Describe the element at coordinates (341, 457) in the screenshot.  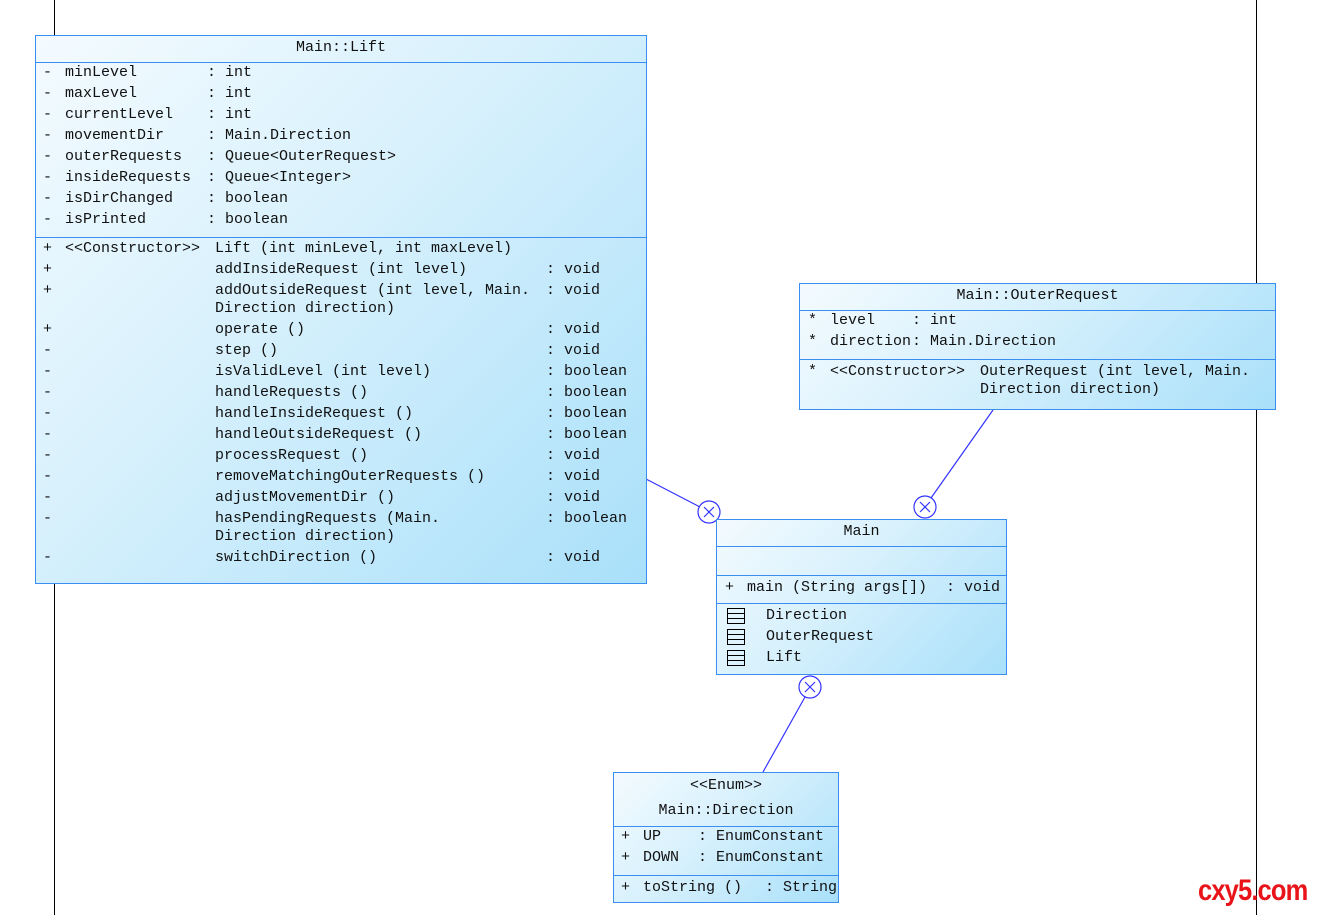
I see `method-row: - processRequest (): void` at that location.